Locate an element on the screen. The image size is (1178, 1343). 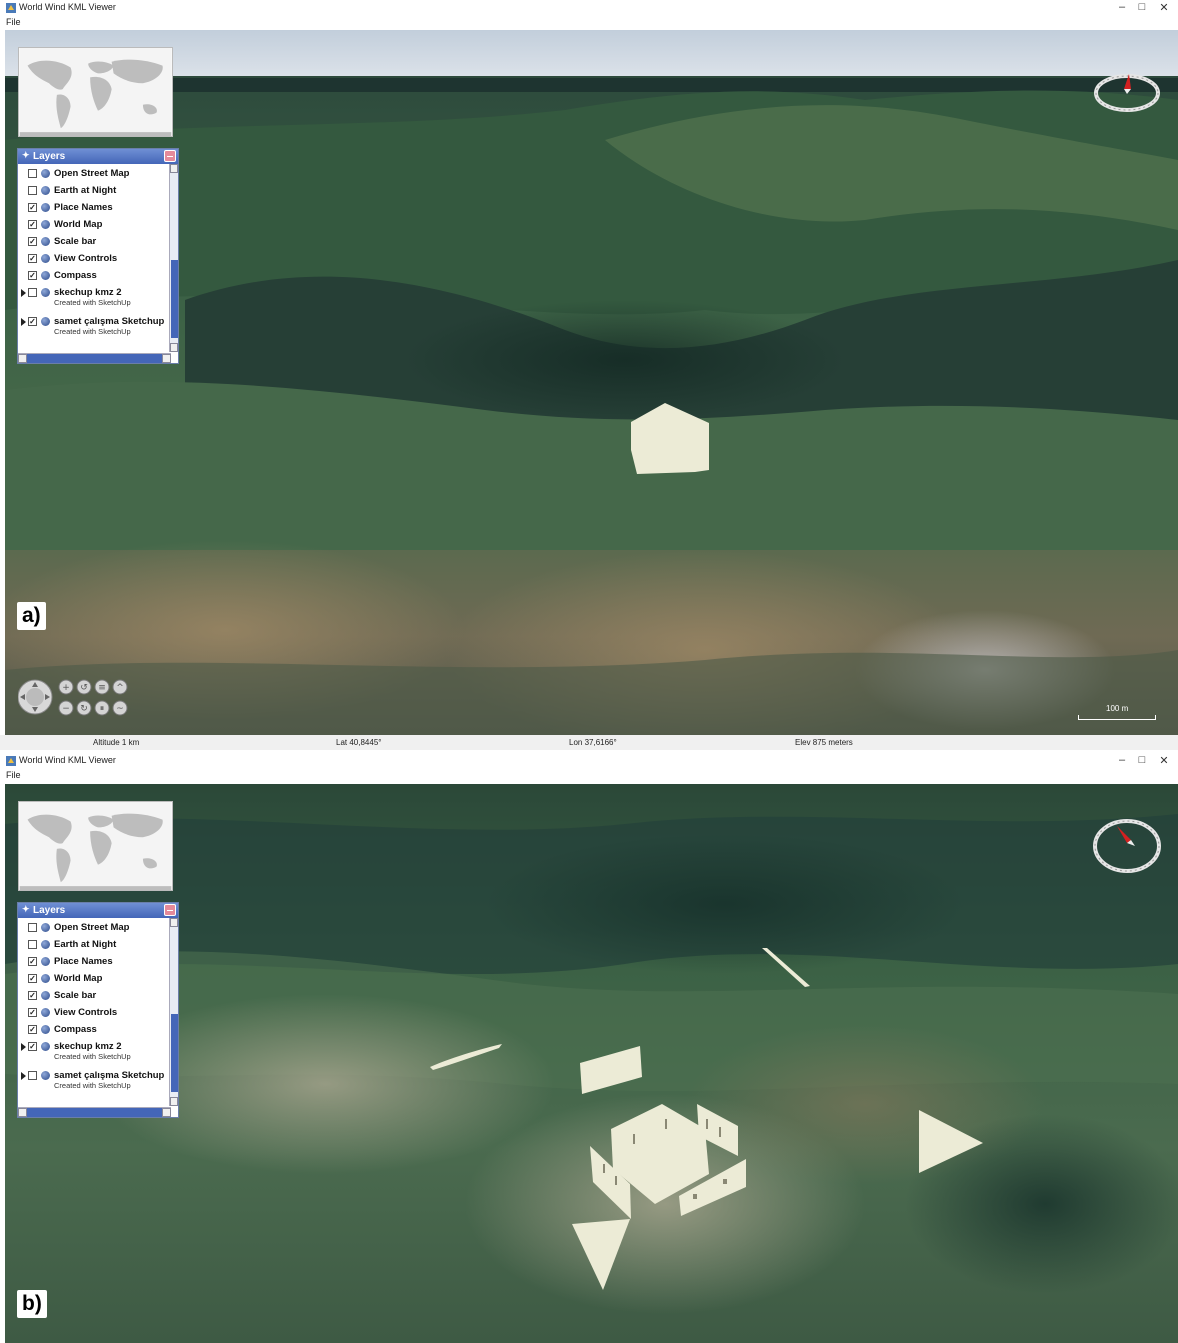
status-longitude: Lon 37,6166° is located at coordinates (593, 742).